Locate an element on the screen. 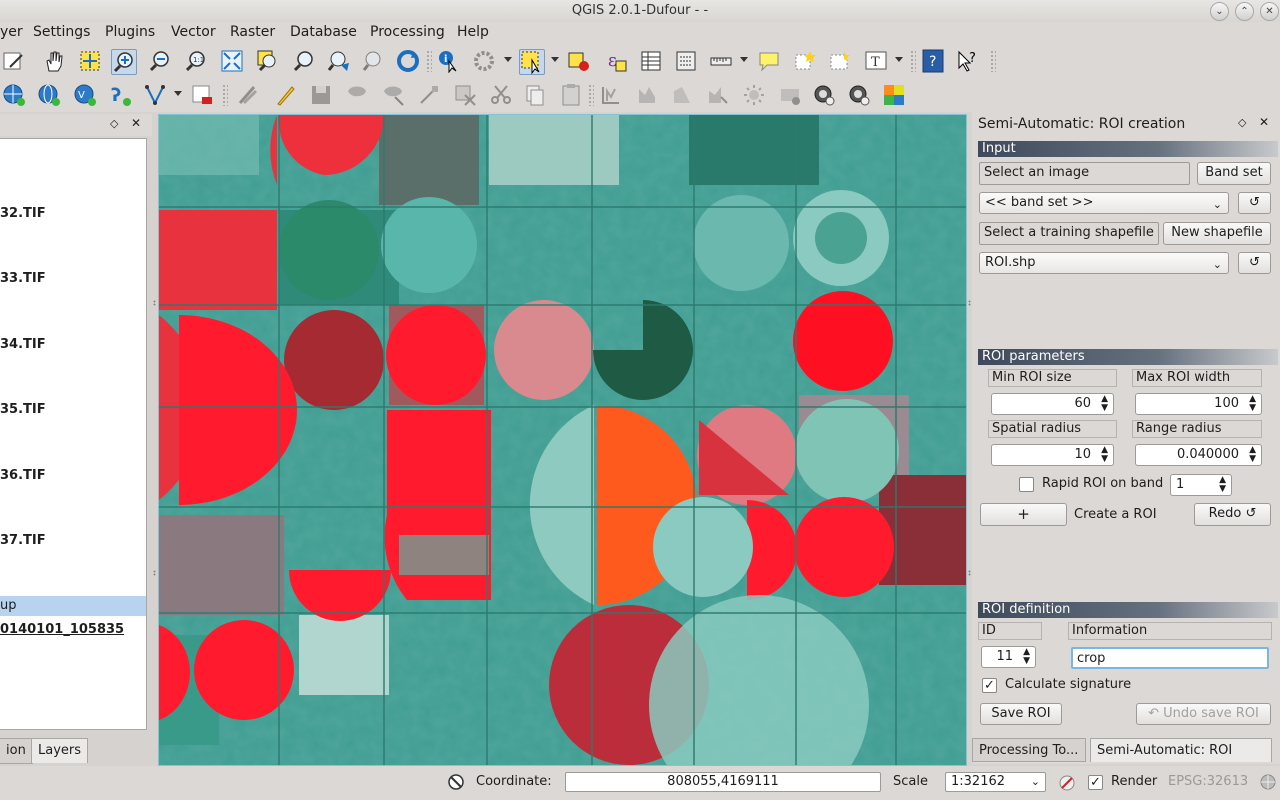 Image resolution: width=1280 pixels, height=800 pixels. zoom-to-layer-icon is located at coordinates (304, 61).